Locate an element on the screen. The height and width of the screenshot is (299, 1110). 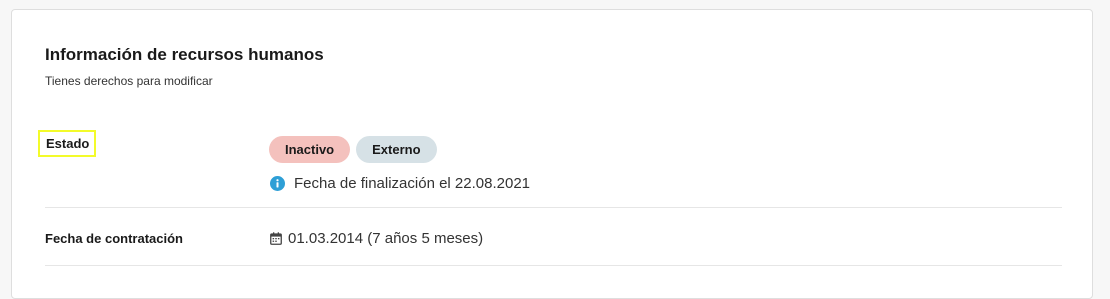
status-badge-inactive: Inactivo is located at coordinates (310, 149).